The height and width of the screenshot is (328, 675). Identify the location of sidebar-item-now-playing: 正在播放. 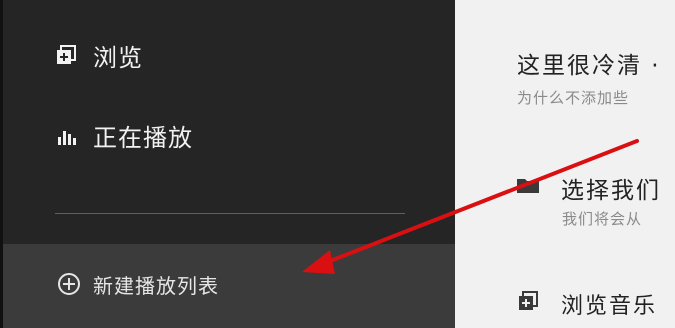
(123, 135).